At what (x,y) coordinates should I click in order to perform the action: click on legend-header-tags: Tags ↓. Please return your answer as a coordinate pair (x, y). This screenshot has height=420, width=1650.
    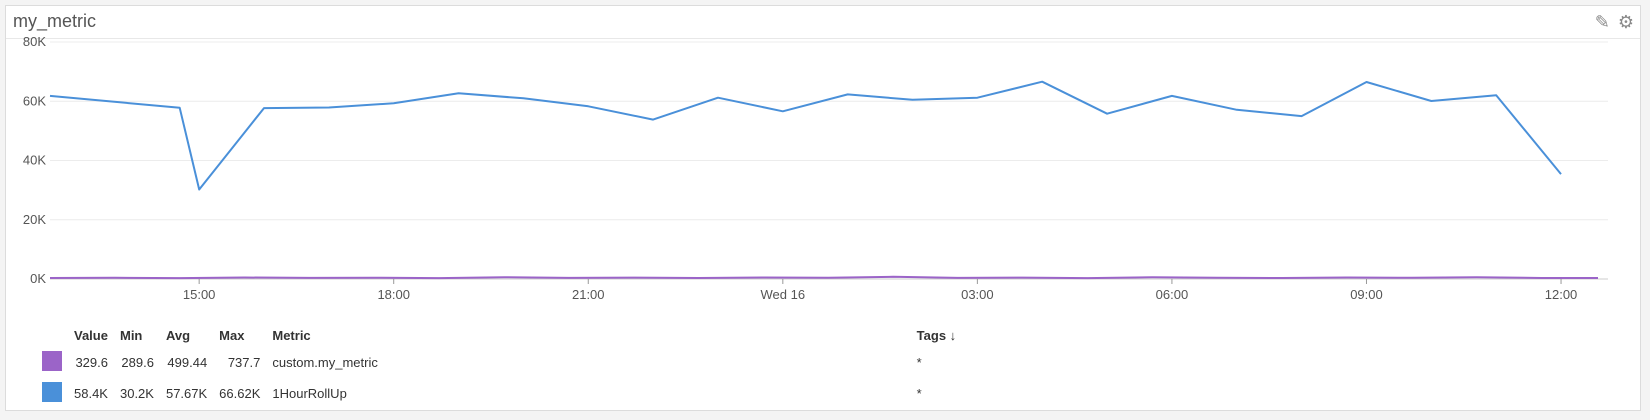
    Looking at the image, I should click on (937, 336).